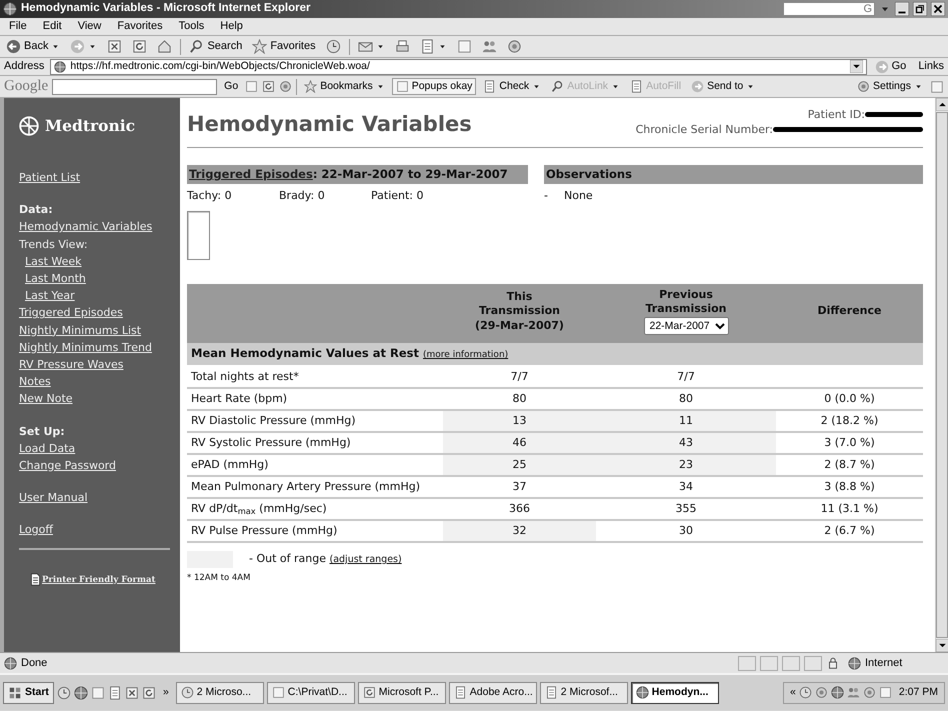 Image resolution: width=948 pixels, height=711 pixels. What do you see at coordinates (397, 196) in the screenshot?
I see `episode-count: Patient: 0` at bounding box center [397, 196].